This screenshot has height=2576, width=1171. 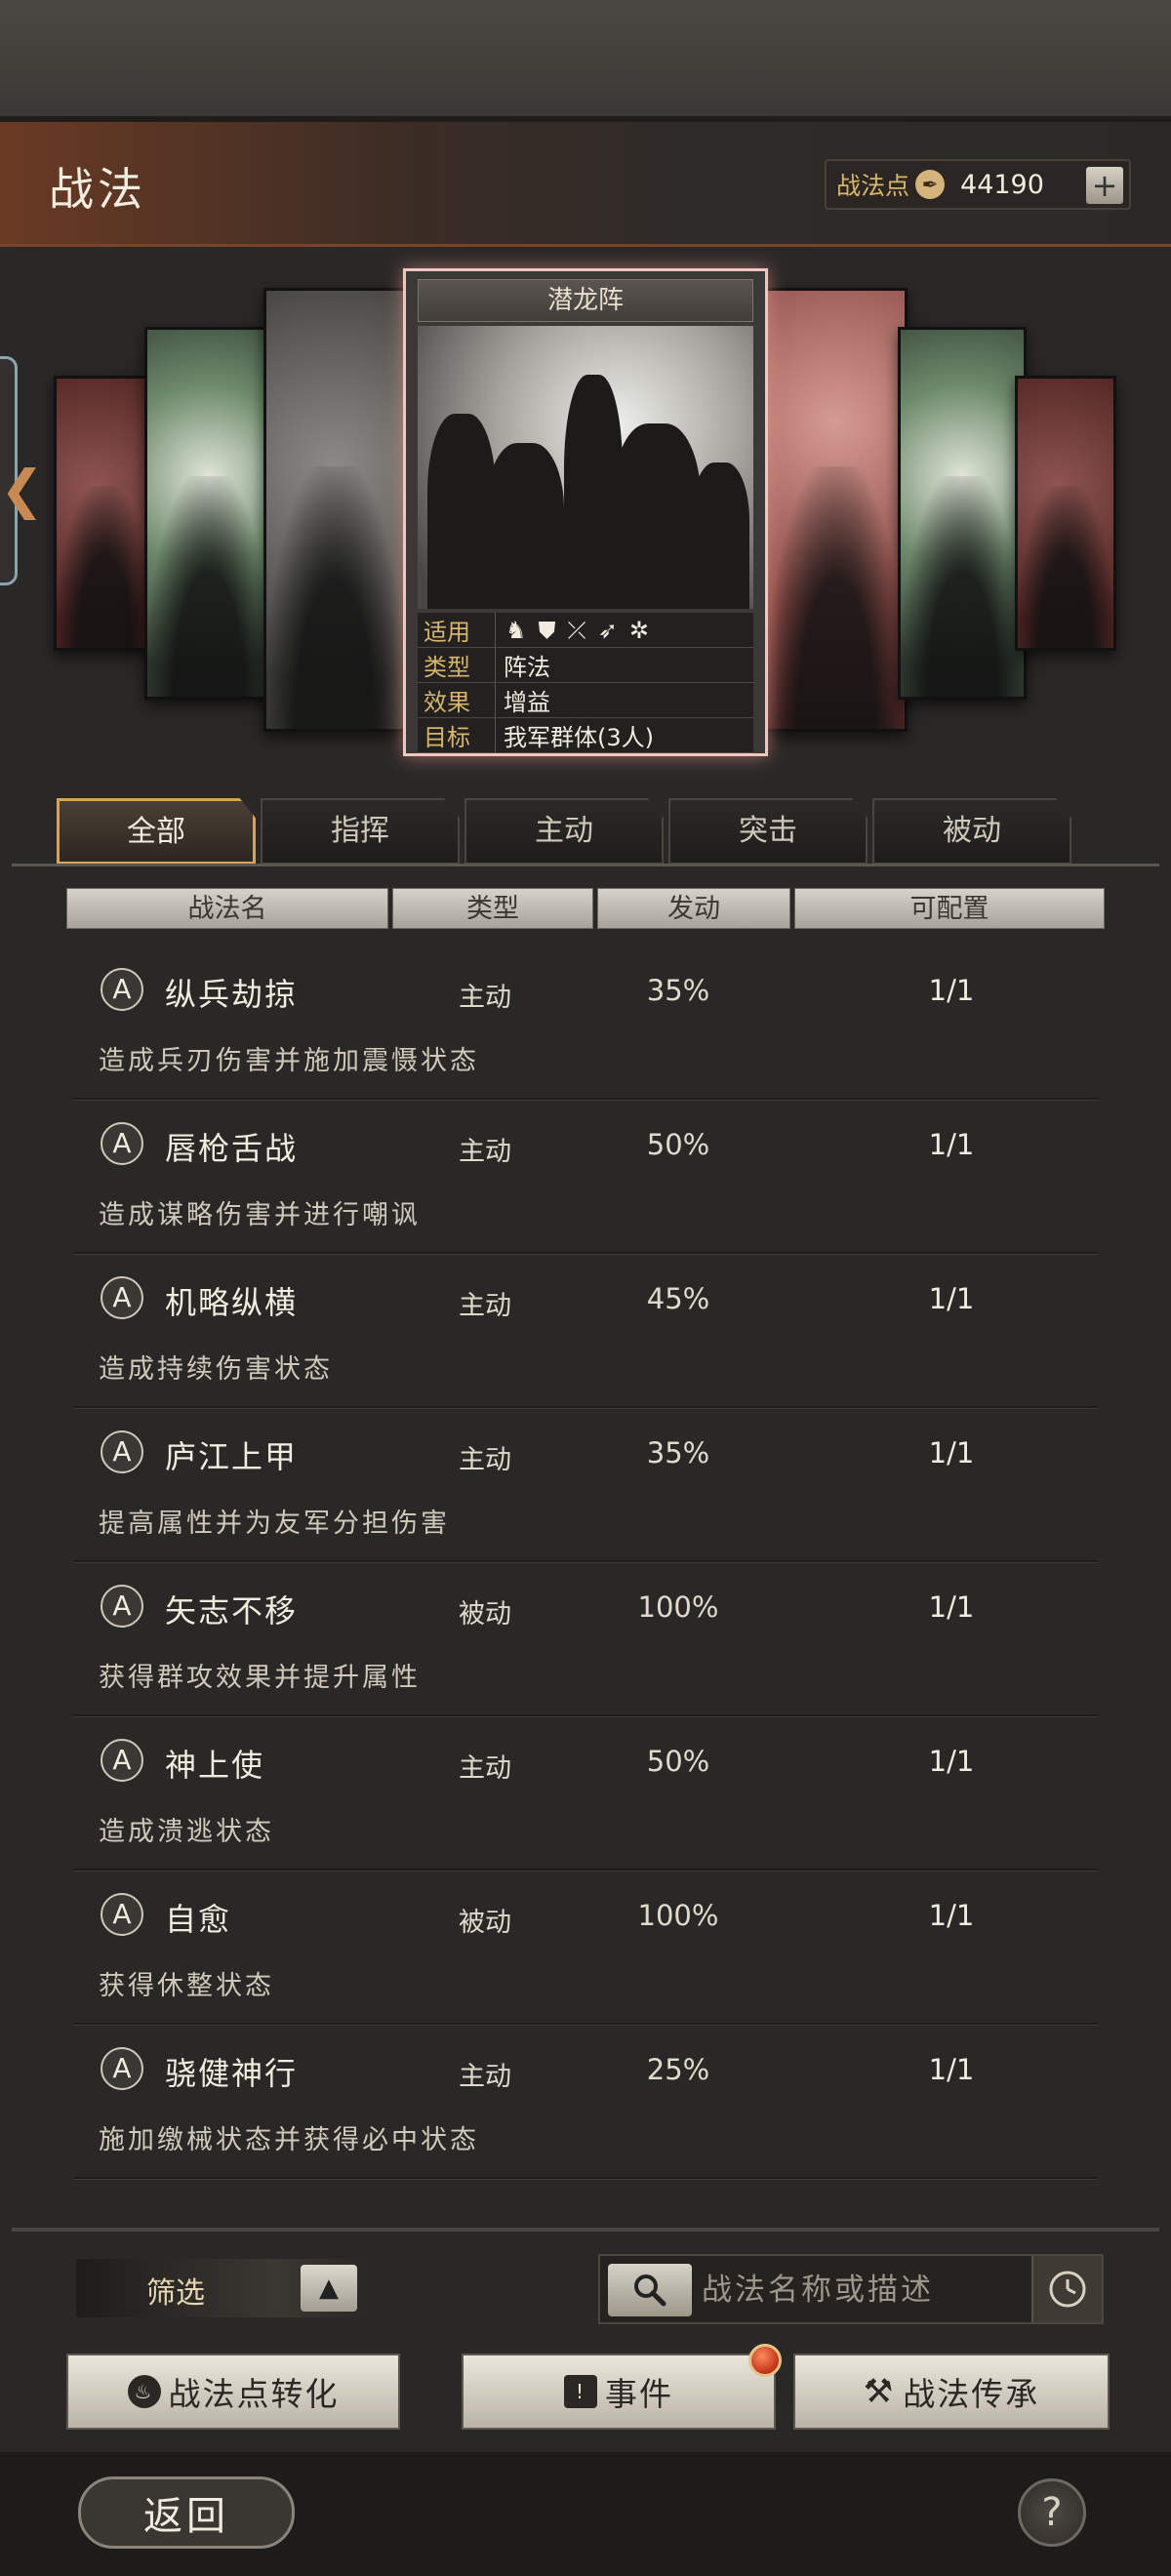 What do you see at coordinates (585, 1024) in the screenshot?
I see `table-row: A 纵兵劫掠 主动 35% 1/1 造成兵刃伤害并施加震慑状态` at bounding box center [585, 1024].